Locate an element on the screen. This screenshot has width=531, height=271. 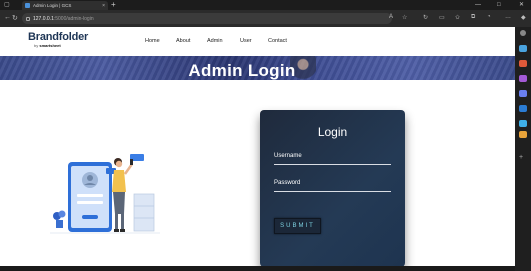
logo-wordmark: Brandfolder is located at coordinates (58, 37).